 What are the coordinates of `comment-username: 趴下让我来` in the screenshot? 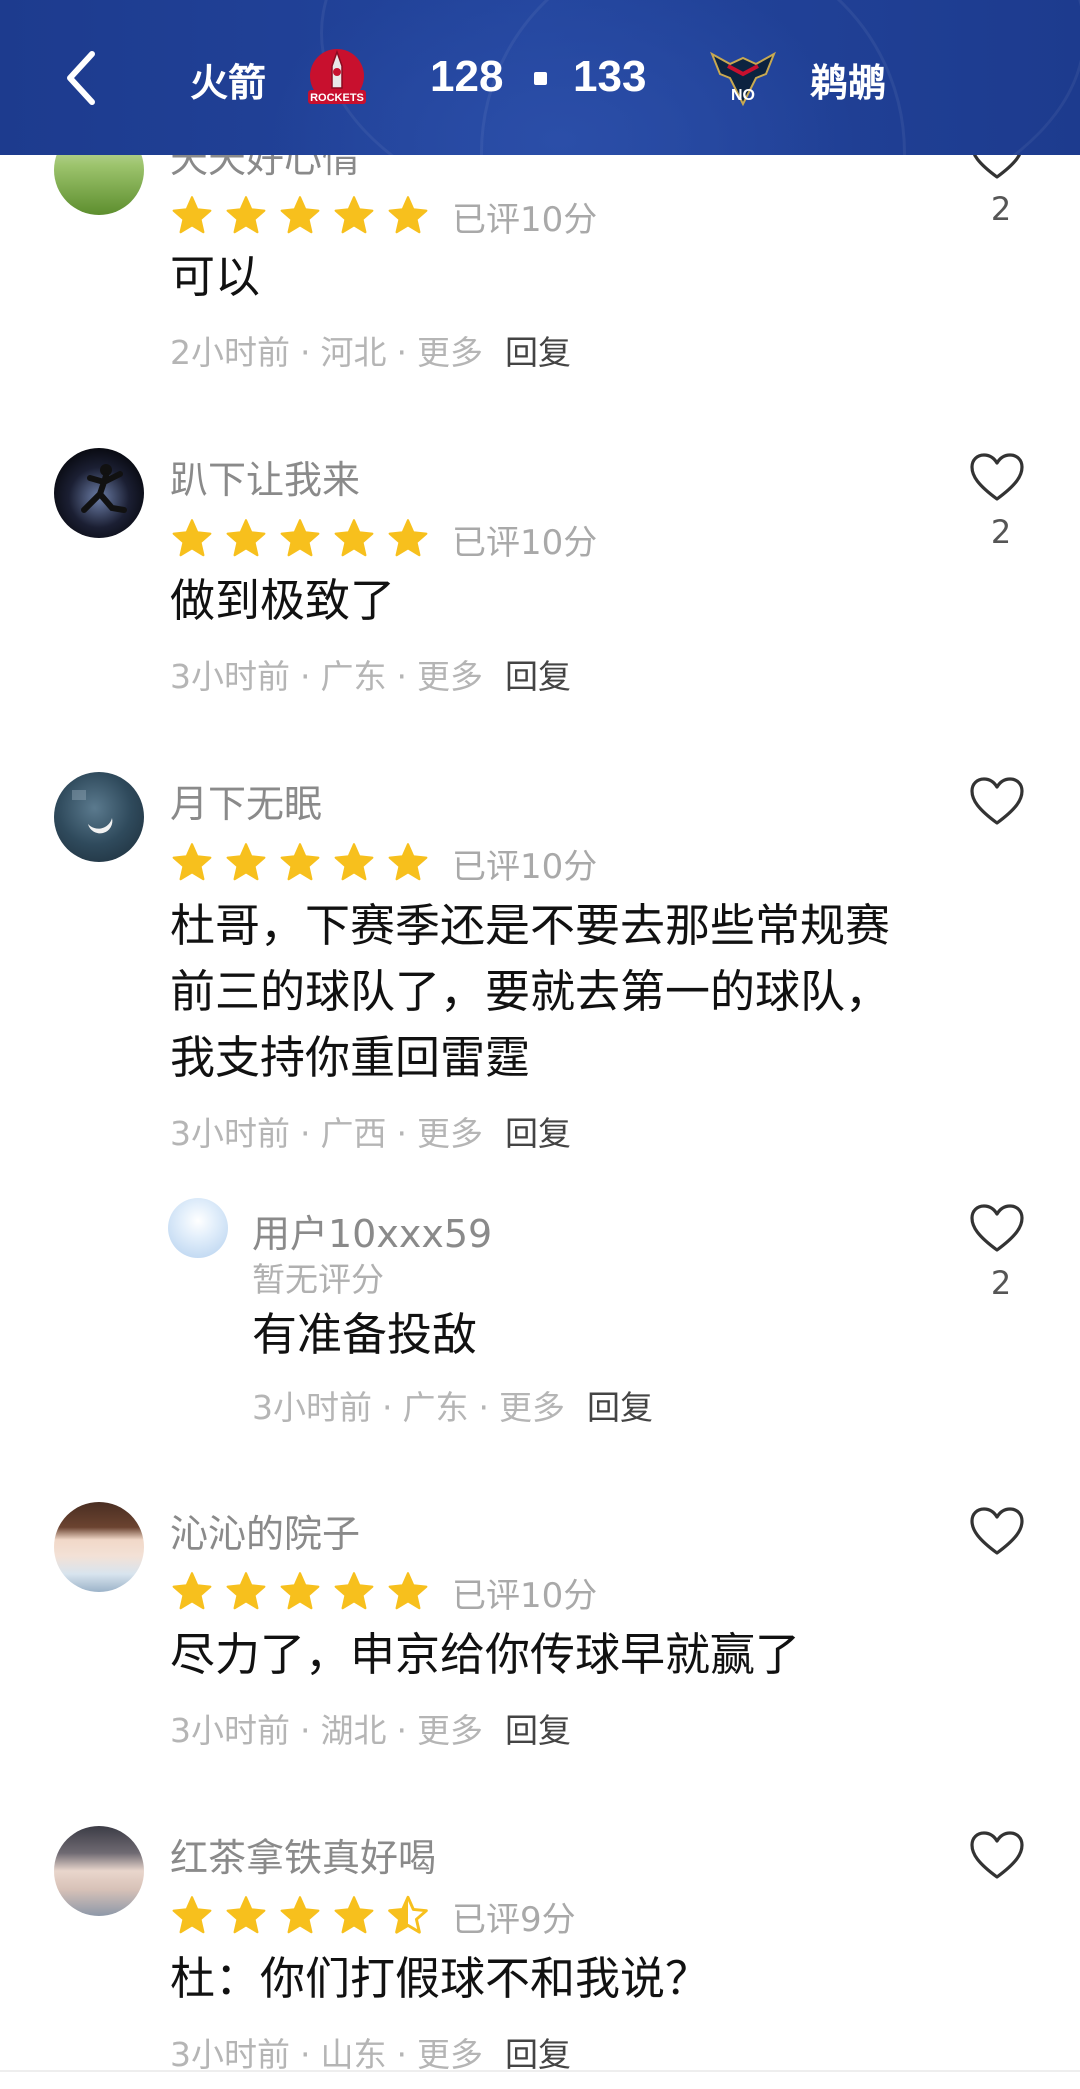 It's located at (265, 476).